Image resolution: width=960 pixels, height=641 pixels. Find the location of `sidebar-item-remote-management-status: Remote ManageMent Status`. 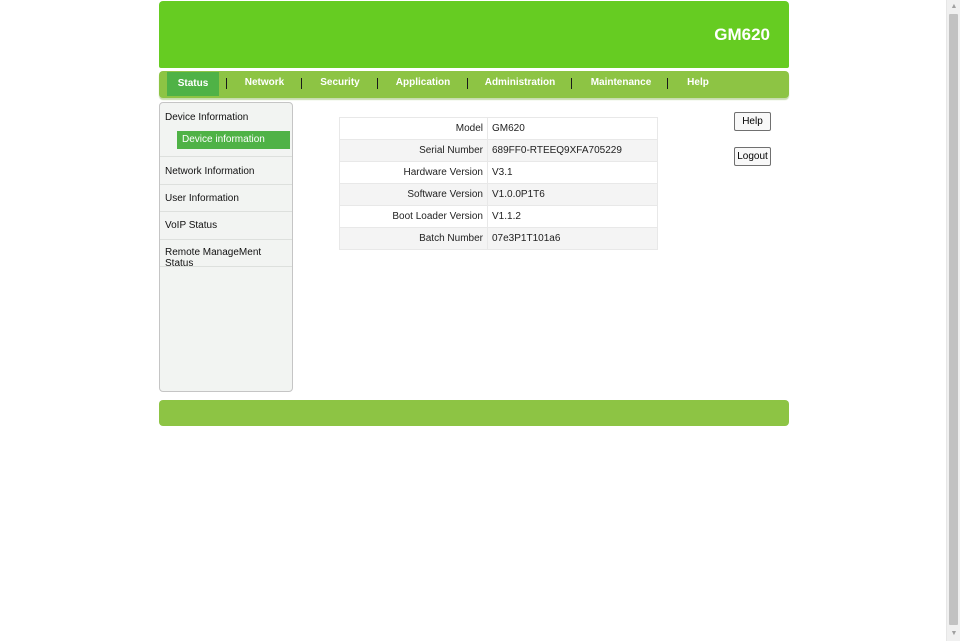

sidebar-item-remote-management-status: Remote ManageMent Status is located at coordinates (226, 254).